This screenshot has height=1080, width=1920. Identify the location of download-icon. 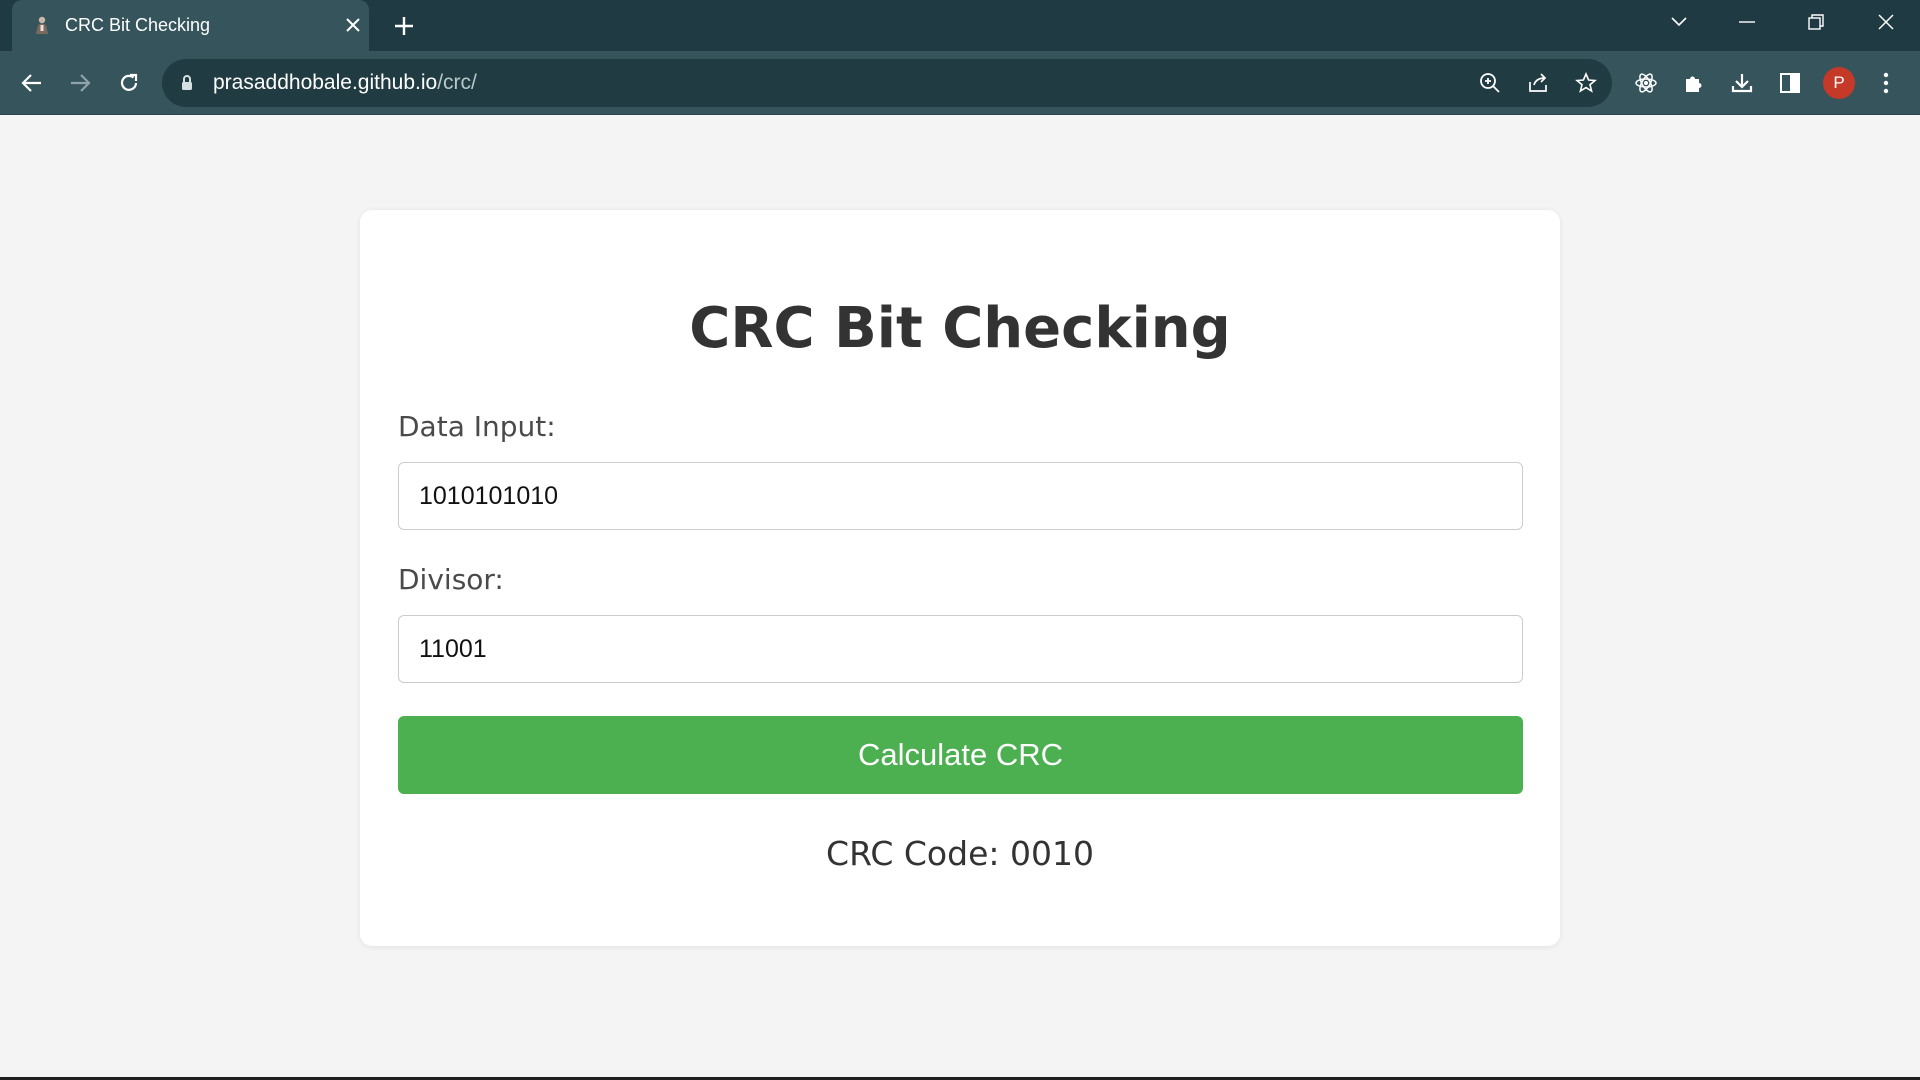
(1742, 83).